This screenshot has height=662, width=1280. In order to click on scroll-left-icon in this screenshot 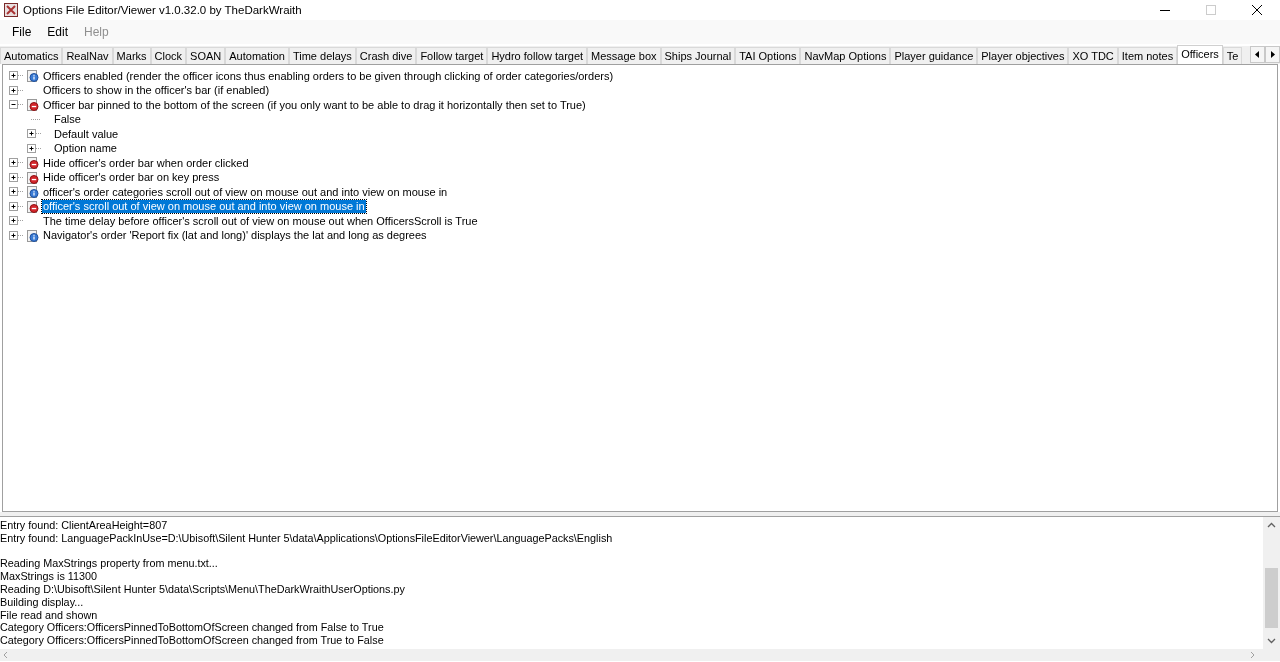, I will do `click(1257, 54)`.